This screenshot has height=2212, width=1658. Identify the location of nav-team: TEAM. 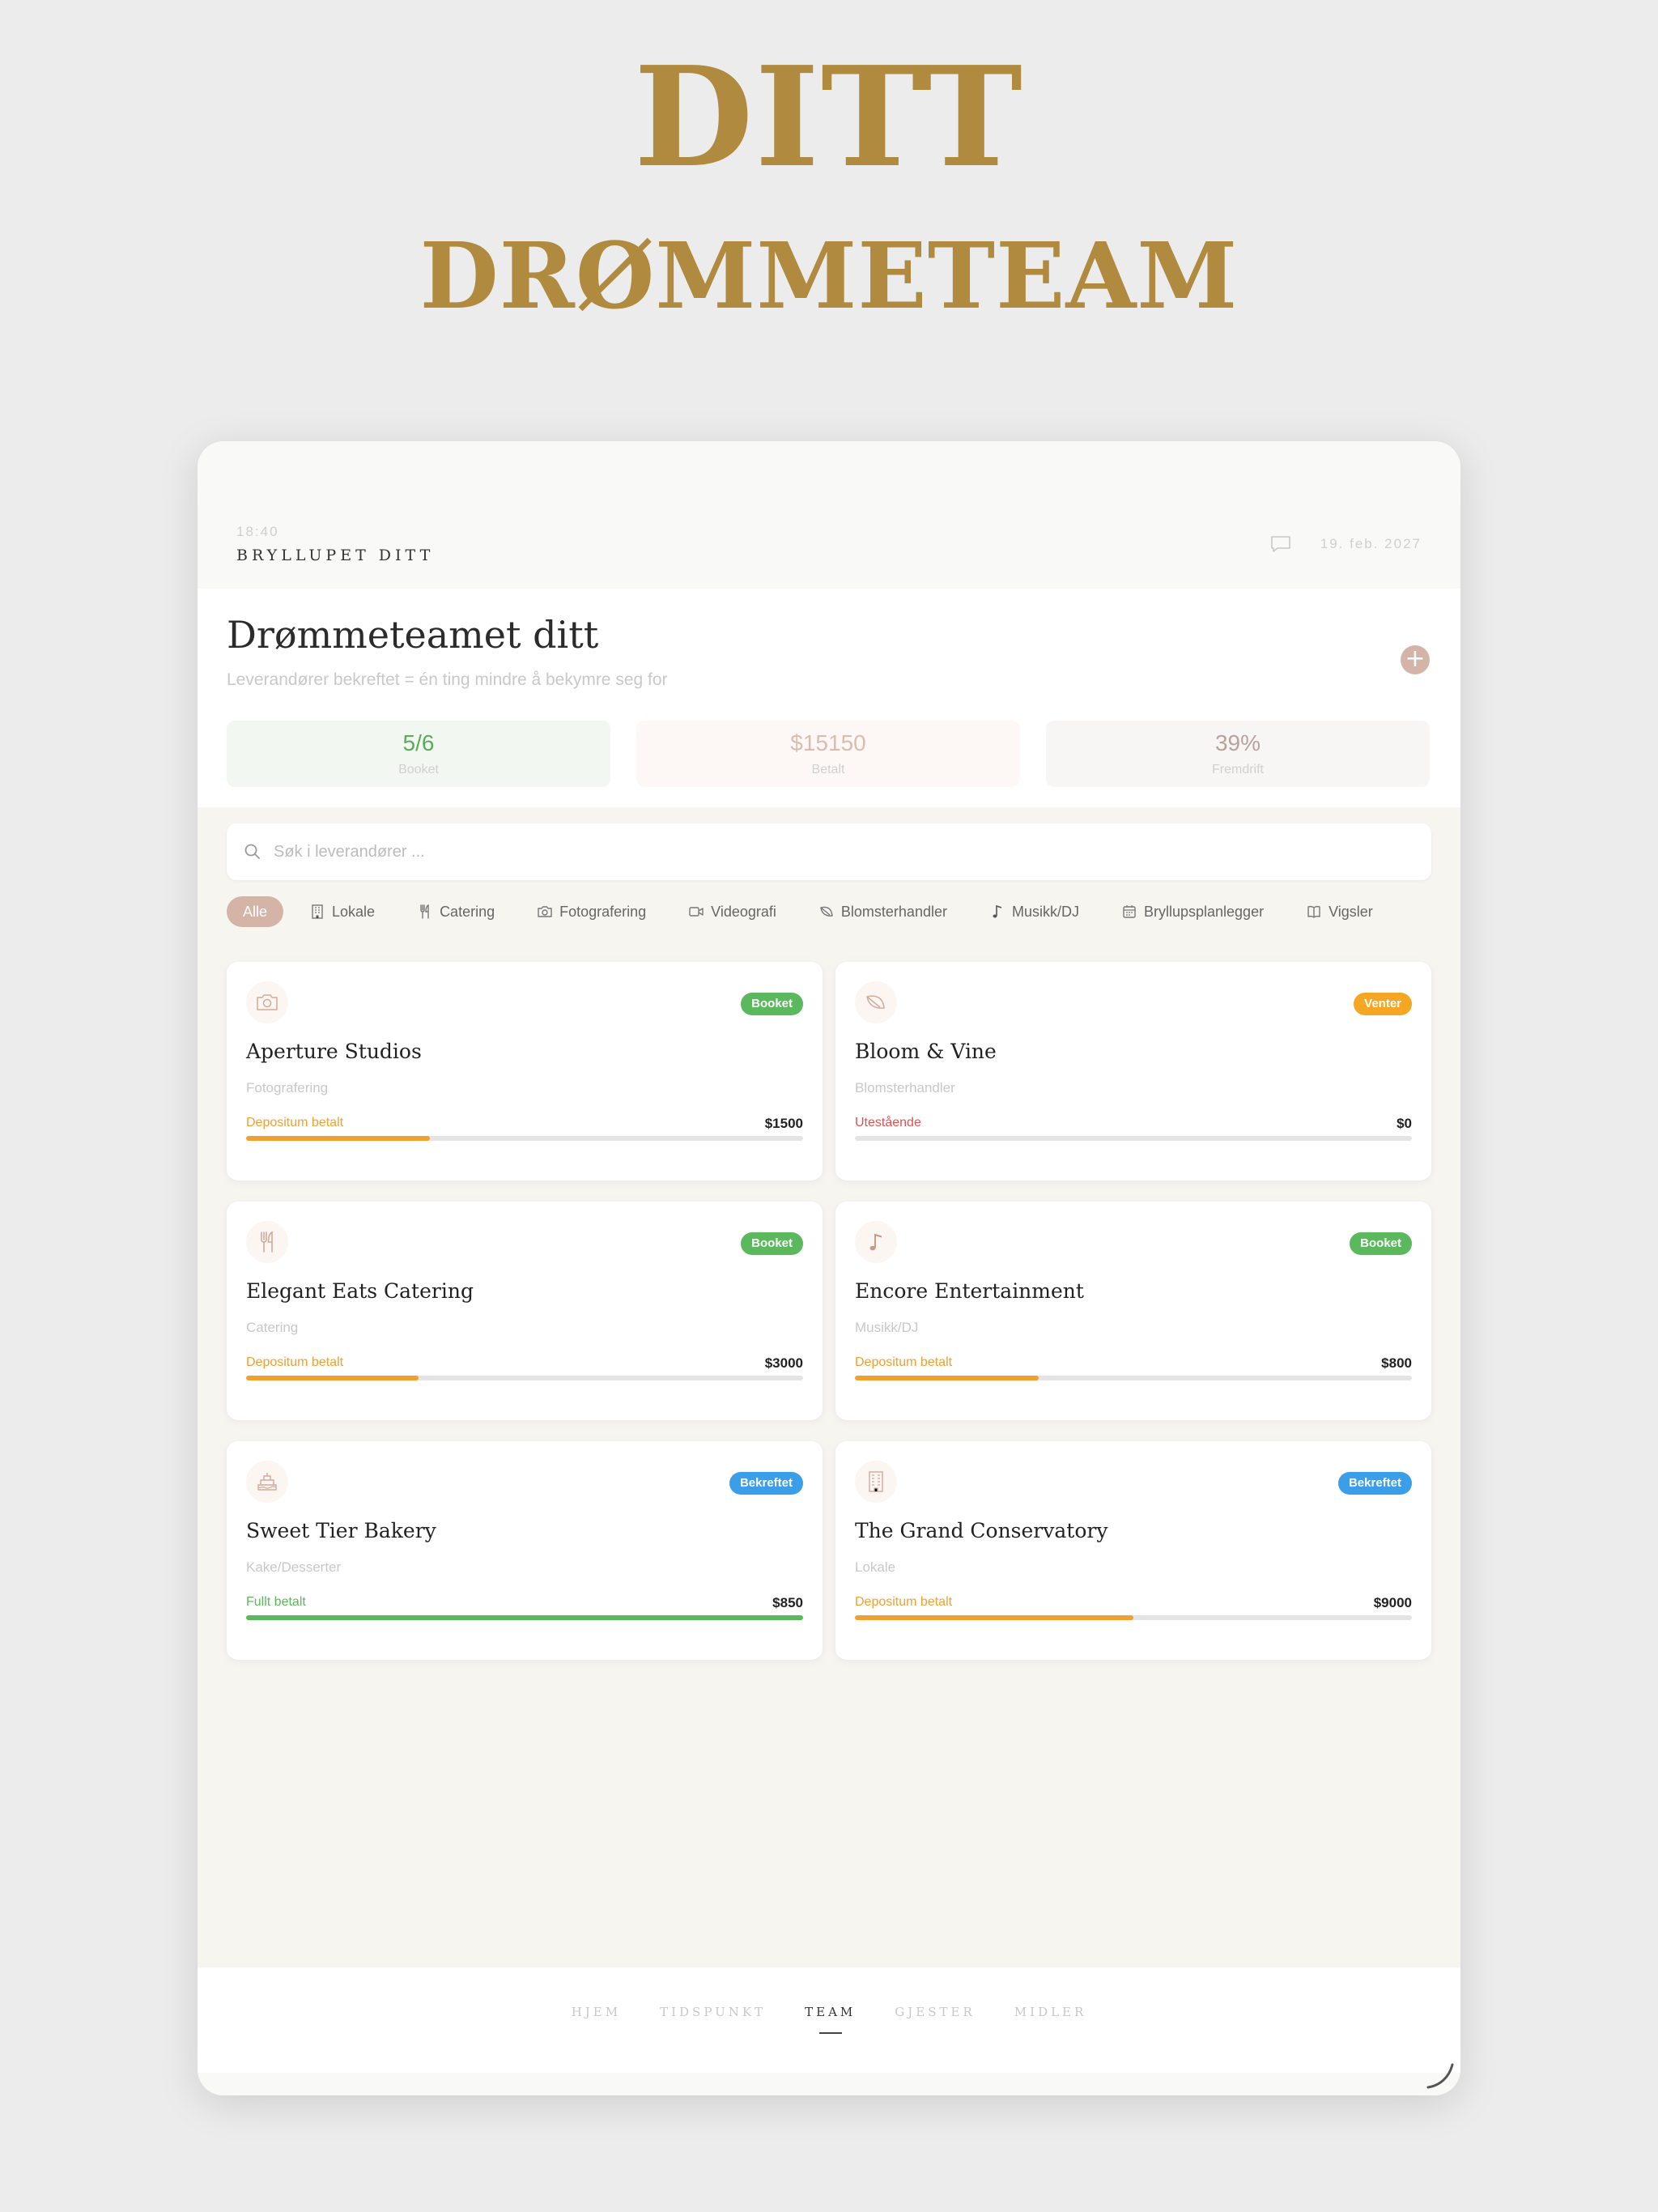
(830, 2020).